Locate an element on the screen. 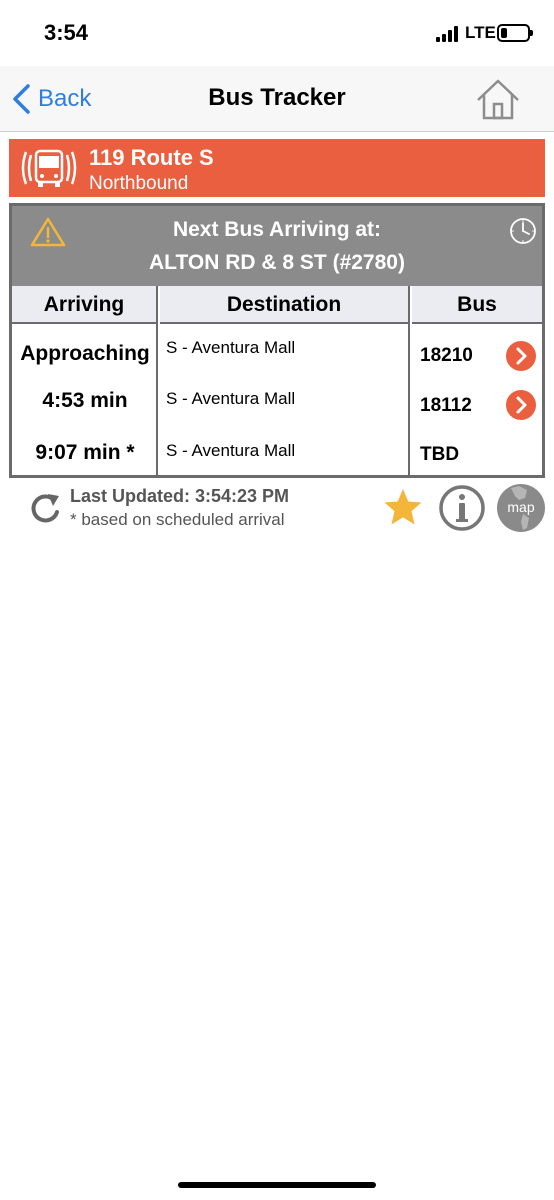 The image size is (554, 1200). clock-icon is located at coordinates (523, 231).